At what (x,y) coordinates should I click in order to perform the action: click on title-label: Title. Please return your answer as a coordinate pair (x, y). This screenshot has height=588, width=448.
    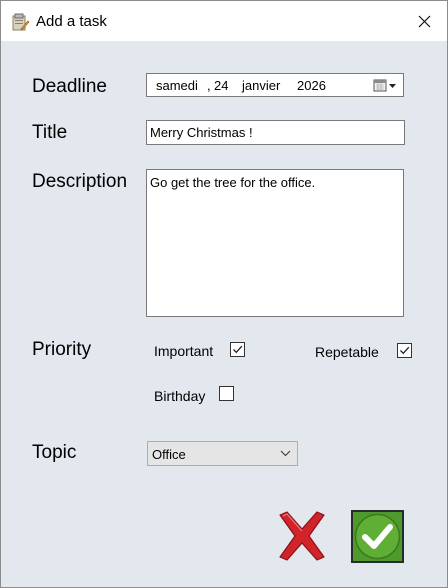
    Looking at the image, I should click on (50, 132).